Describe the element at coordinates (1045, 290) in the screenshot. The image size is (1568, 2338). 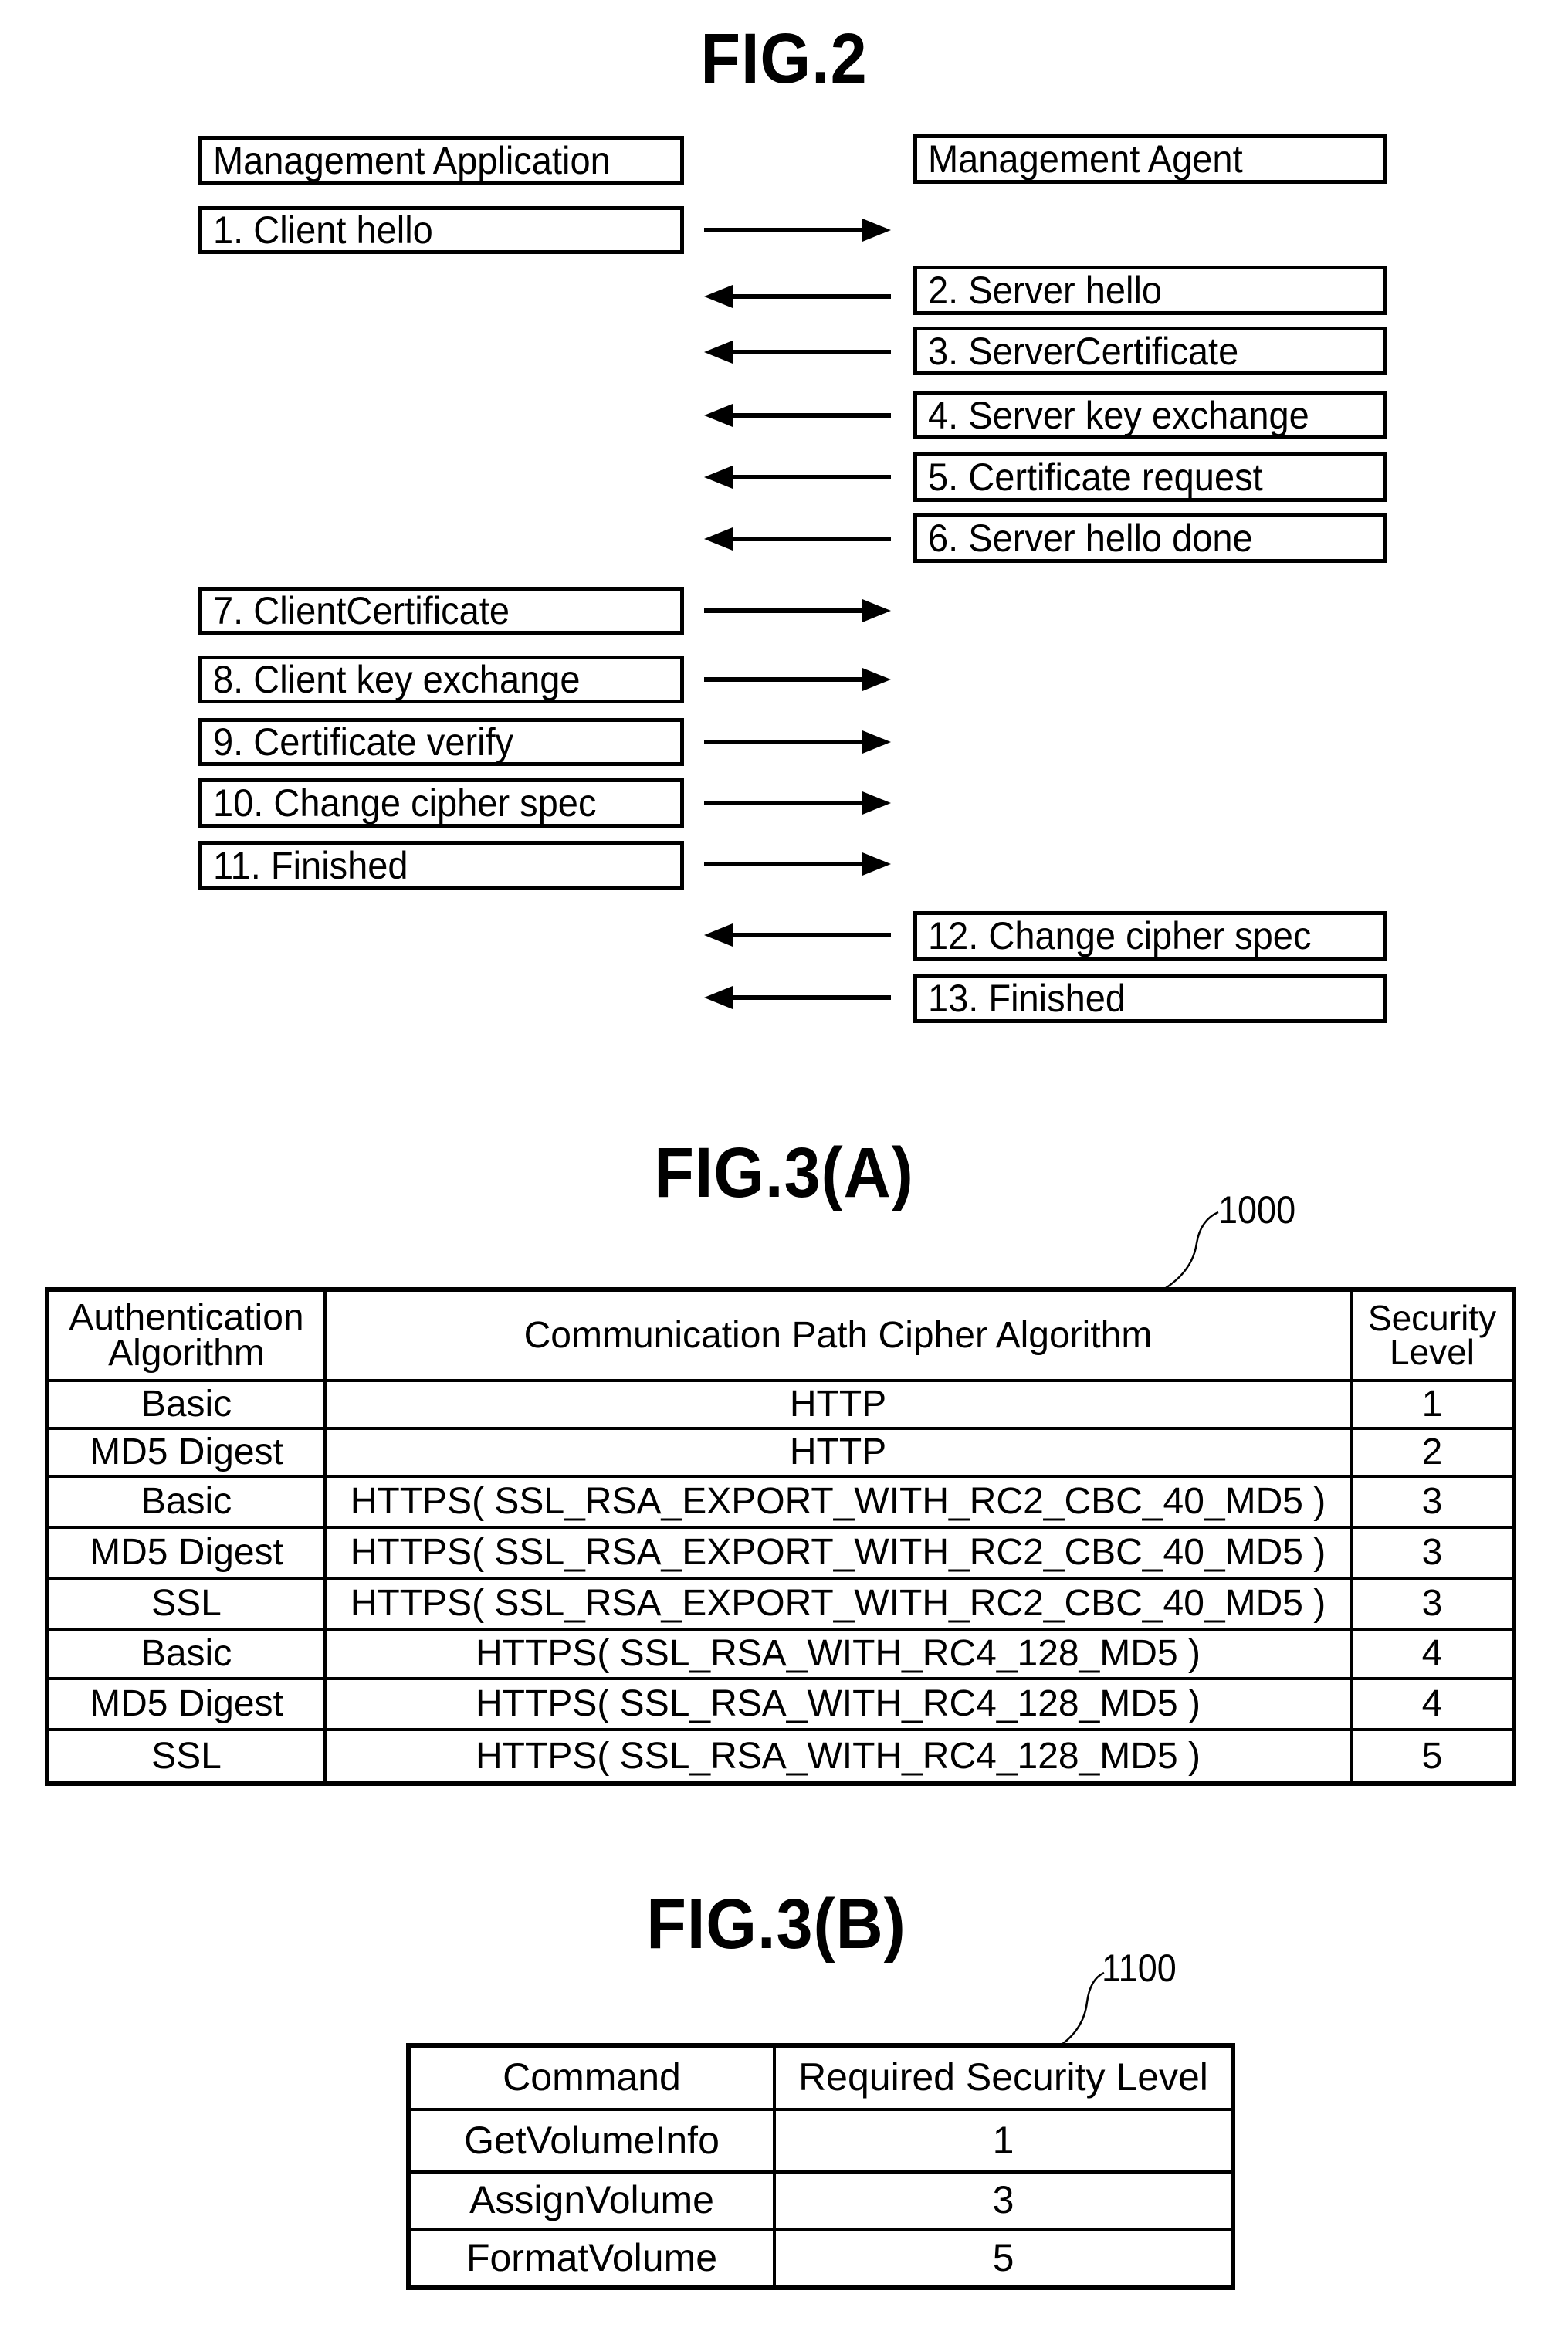
I see `message-label: 2. Server hello` at that location.